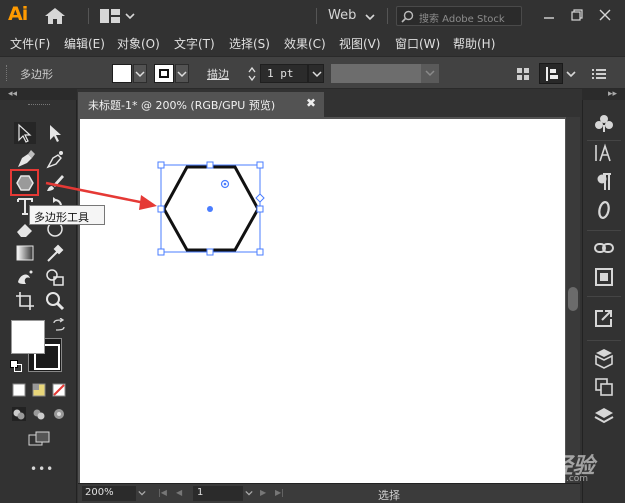  I want to click on watermark-url: jingyan.baidu.com, so click(547, 479).